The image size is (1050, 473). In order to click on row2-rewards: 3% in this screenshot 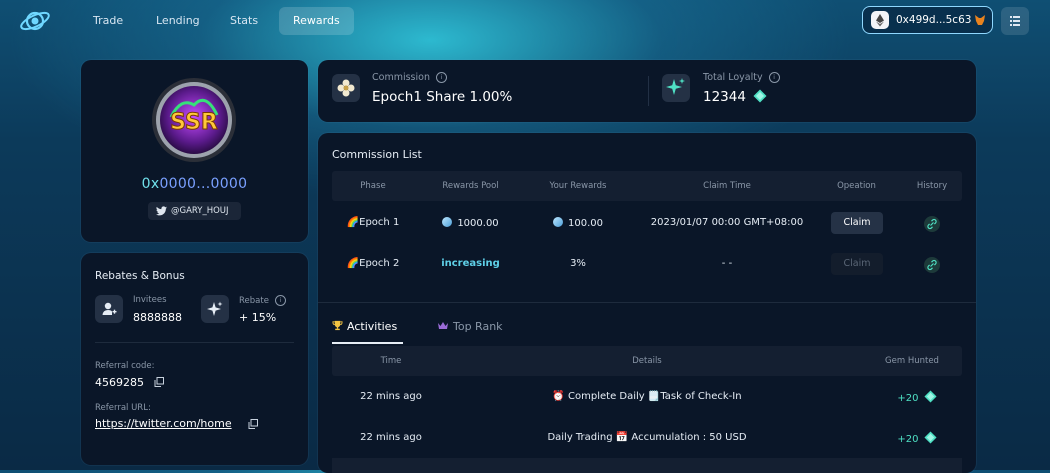, I will do `click(578, 263)`.